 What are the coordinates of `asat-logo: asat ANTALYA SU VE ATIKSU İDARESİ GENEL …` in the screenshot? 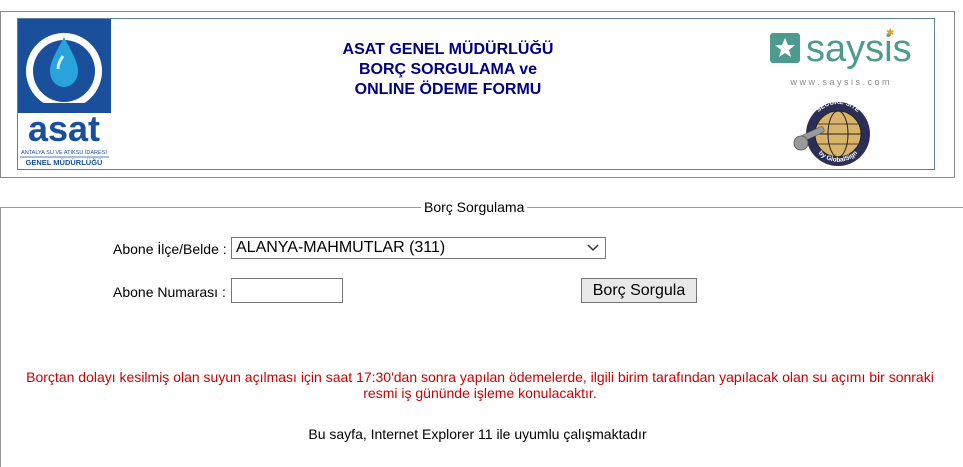 It's located at (64, 94).